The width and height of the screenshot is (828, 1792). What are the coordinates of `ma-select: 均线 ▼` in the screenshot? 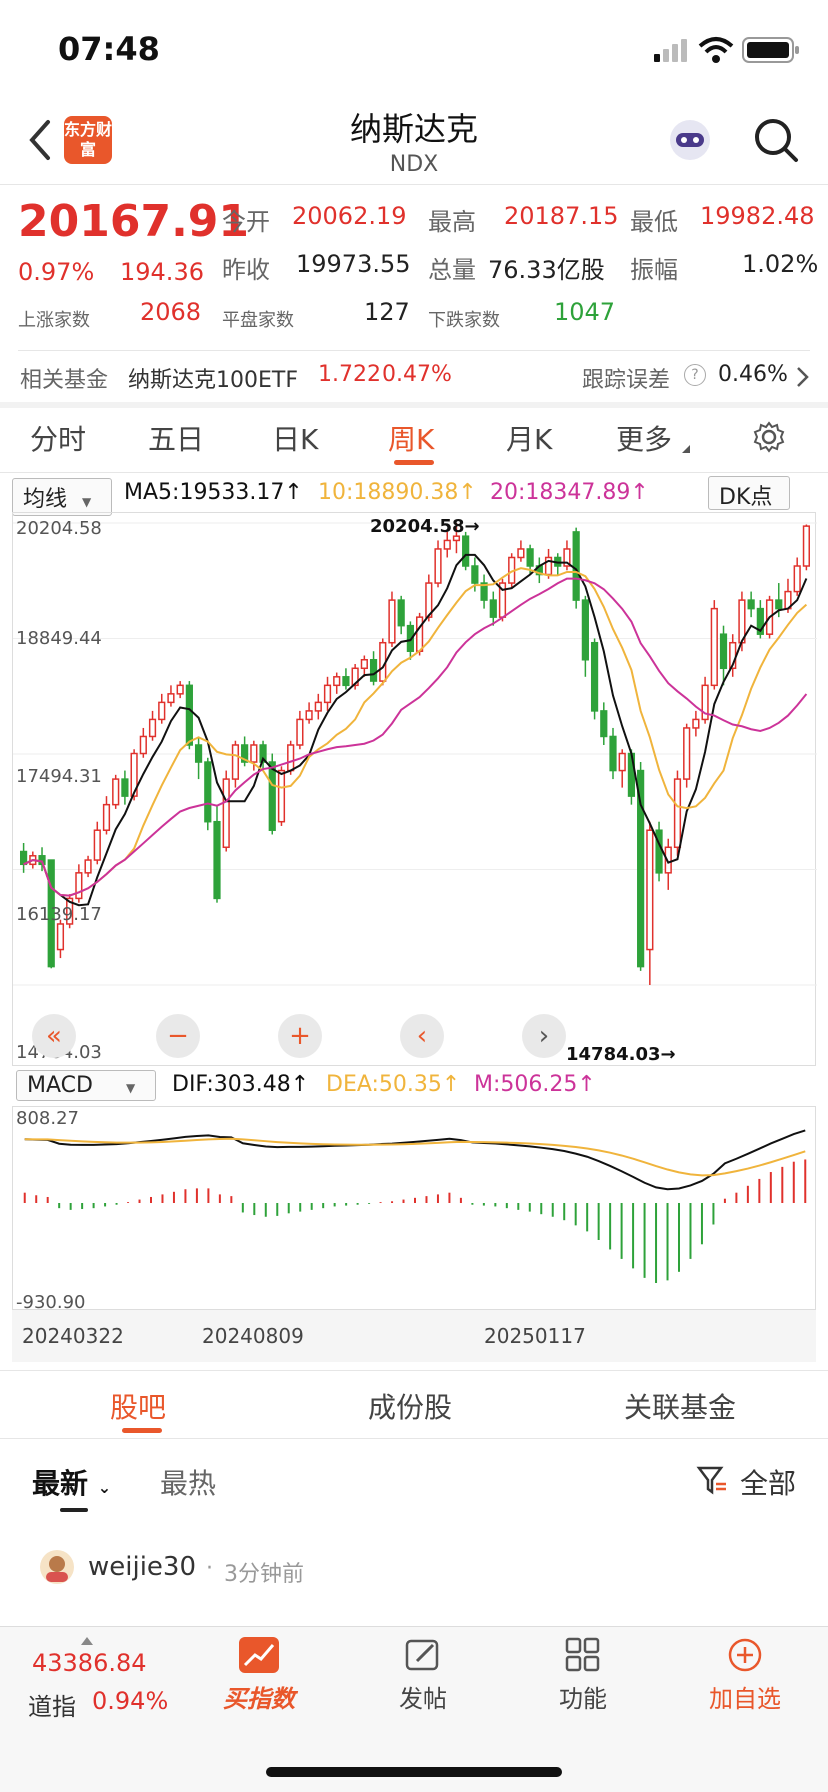 It's located at (62, 497).